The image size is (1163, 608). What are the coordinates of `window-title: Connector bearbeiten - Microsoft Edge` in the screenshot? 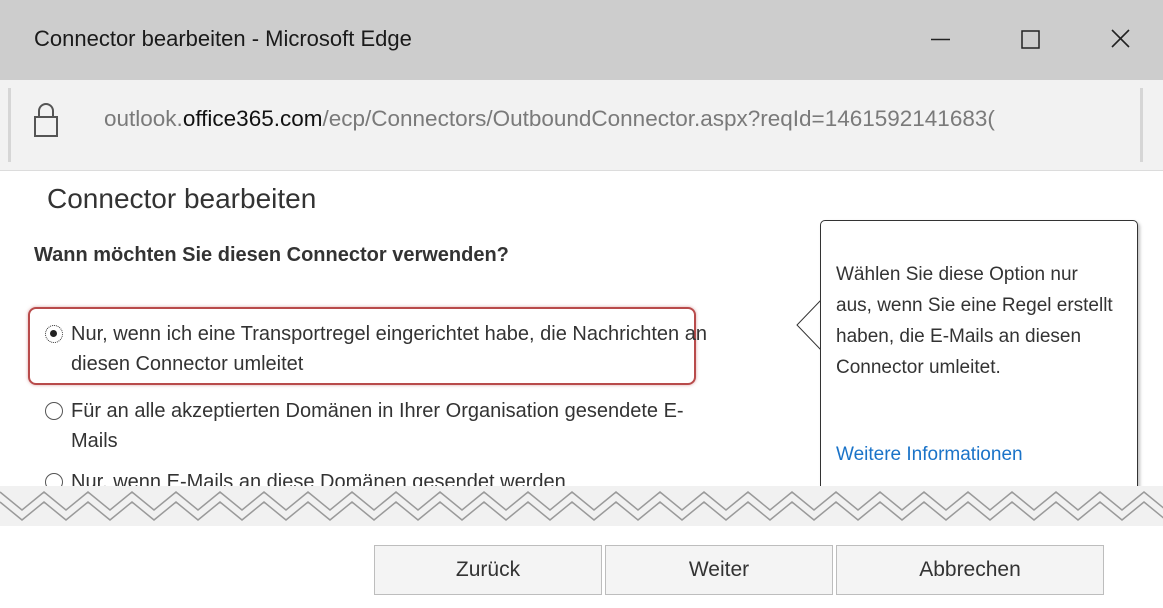 It's located at (223, 38).